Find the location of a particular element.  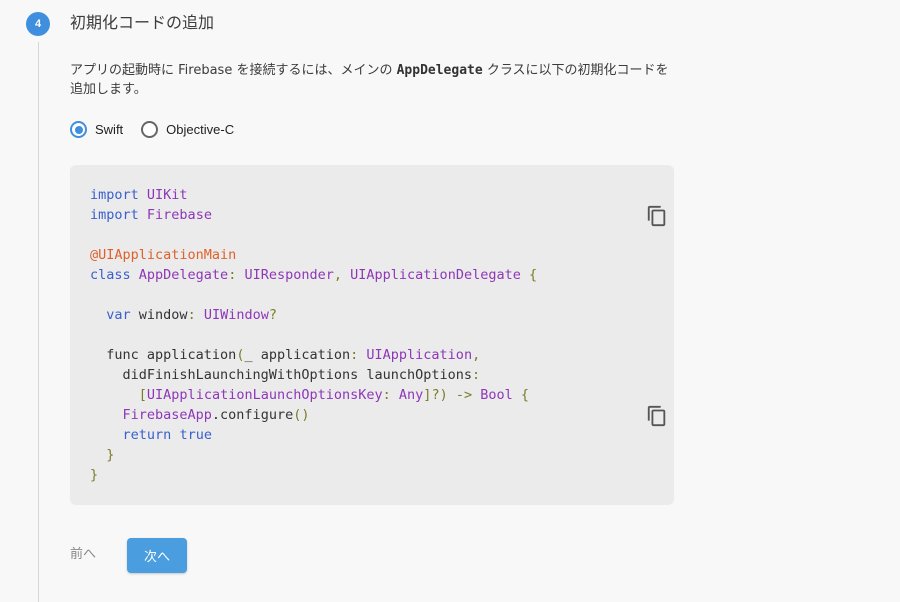

step-number-badge: 4 is located at coordinates (38, 24).